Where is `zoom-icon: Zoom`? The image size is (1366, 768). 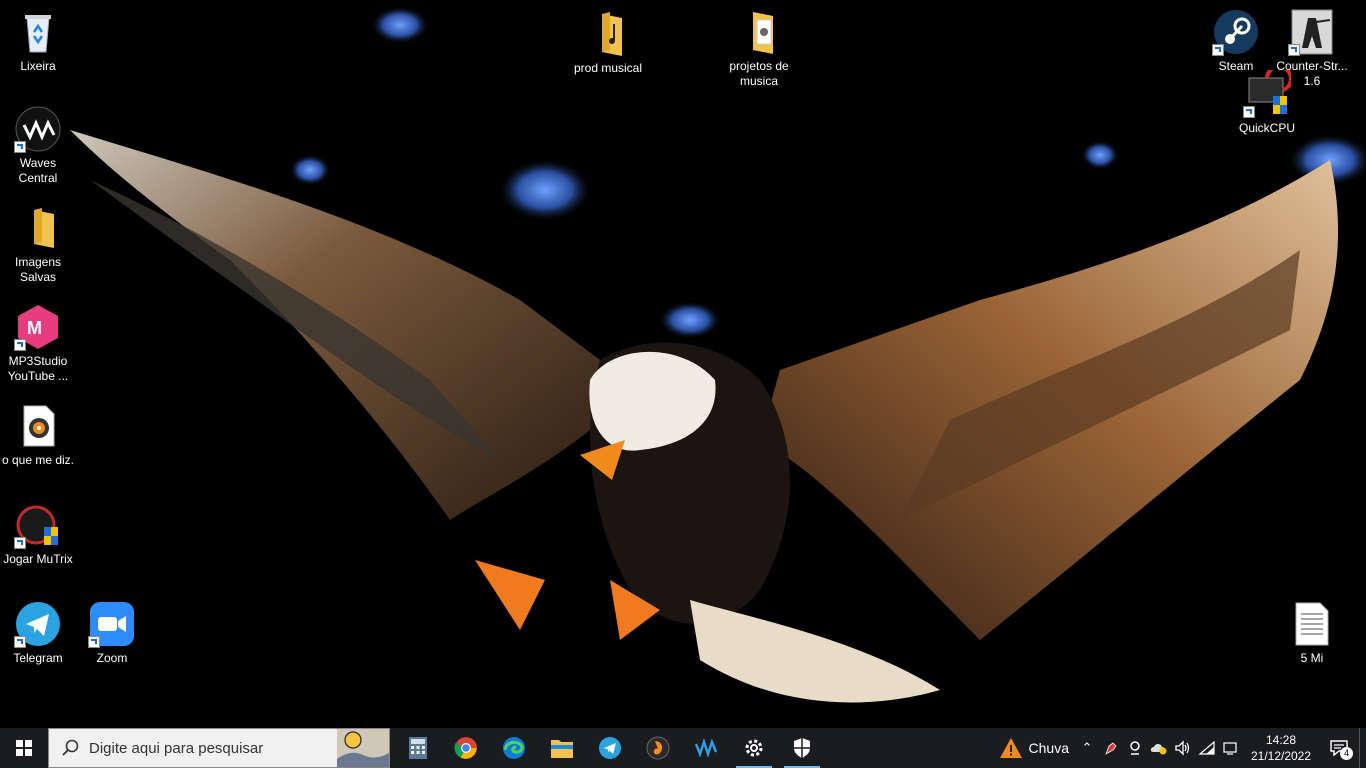
zoom-icon: Zoom is located at coordinates (112, 633).